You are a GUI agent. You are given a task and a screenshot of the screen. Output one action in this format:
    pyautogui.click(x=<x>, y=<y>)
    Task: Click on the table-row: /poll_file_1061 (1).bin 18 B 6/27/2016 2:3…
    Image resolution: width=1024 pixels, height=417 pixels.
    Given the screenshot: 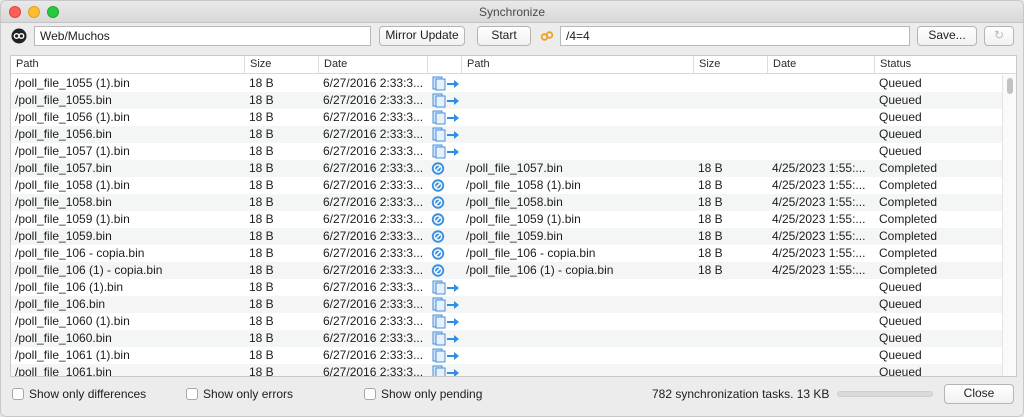 What is the action you would take?
    pyautogui.click(x=507, y=355)
    